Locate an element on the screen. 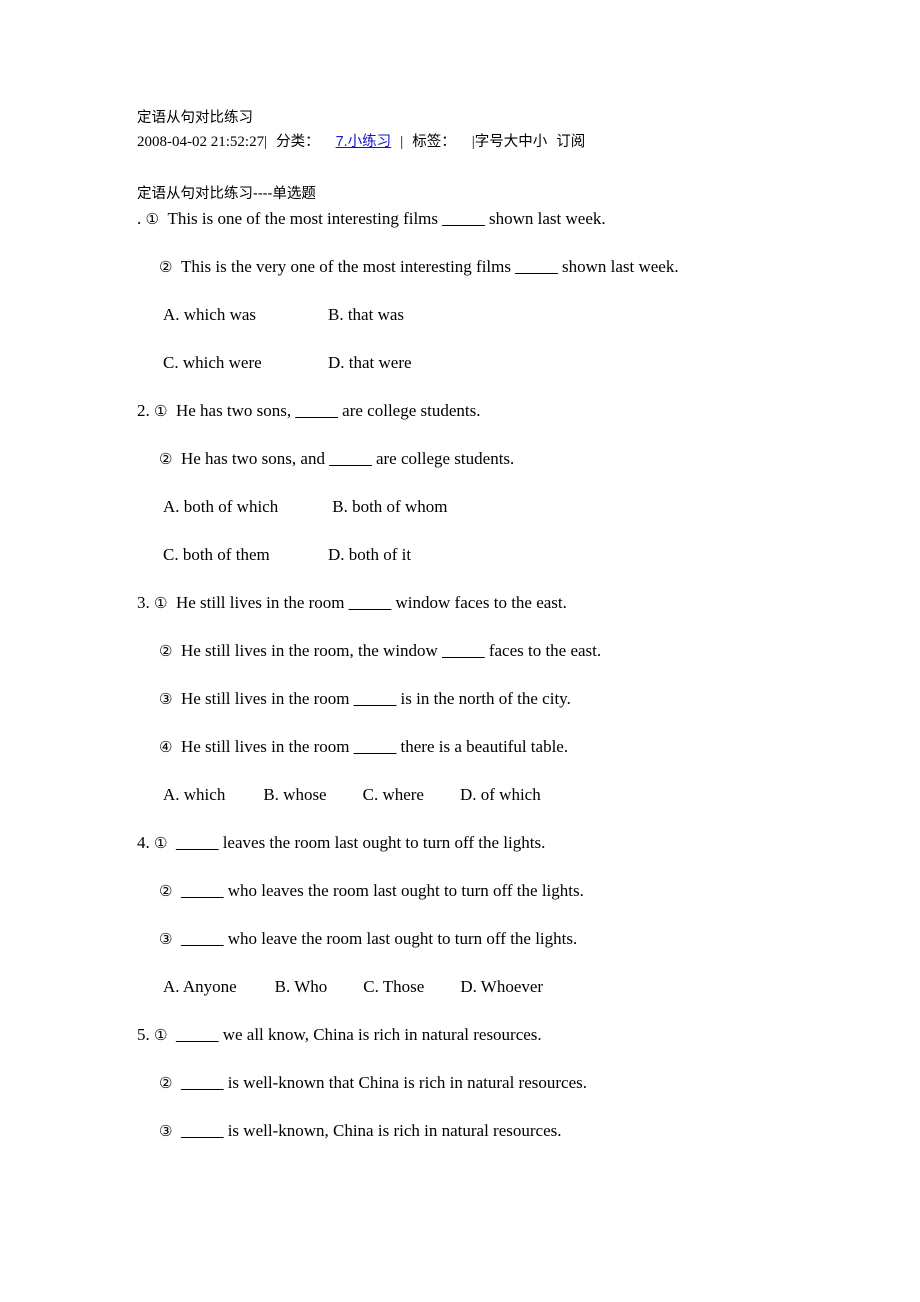 The height and width of the screenshot is (1302, 920). fontsize-controls: 字号大中小 is located at coordinates (511, 142).